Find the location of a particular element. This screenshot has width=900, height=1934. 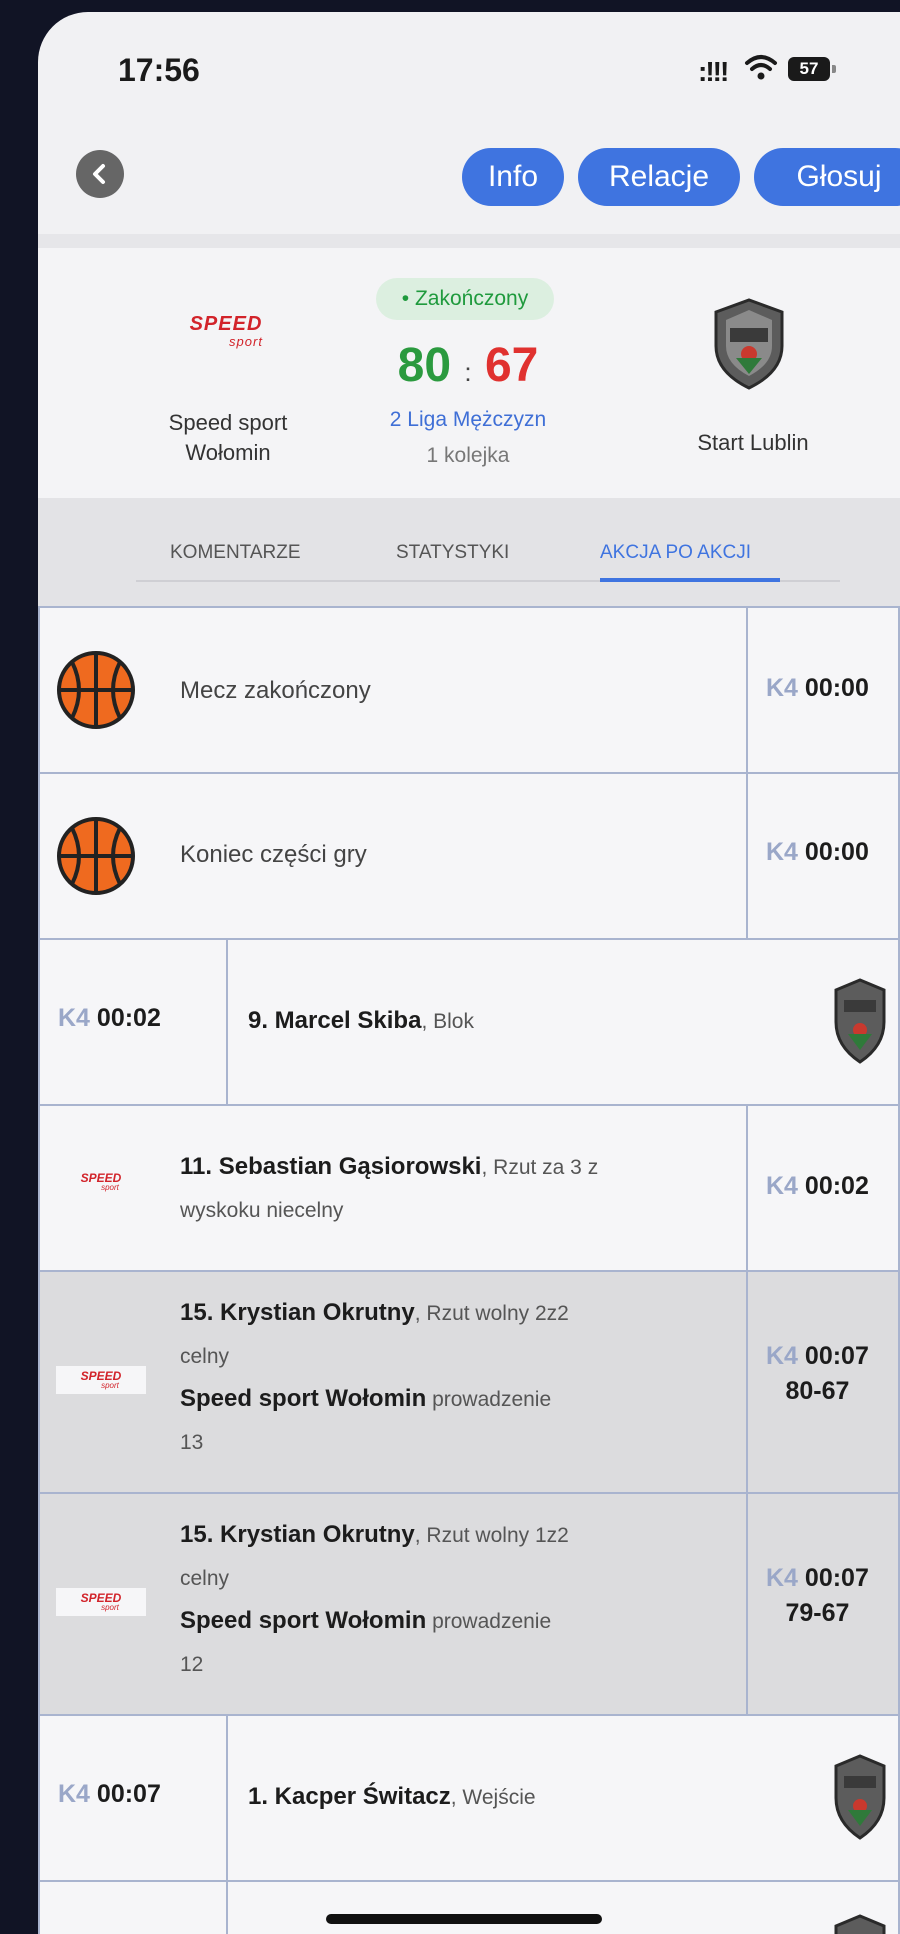

home-team-name: Speed sport Wołomin is located at coordinates (228, 438).